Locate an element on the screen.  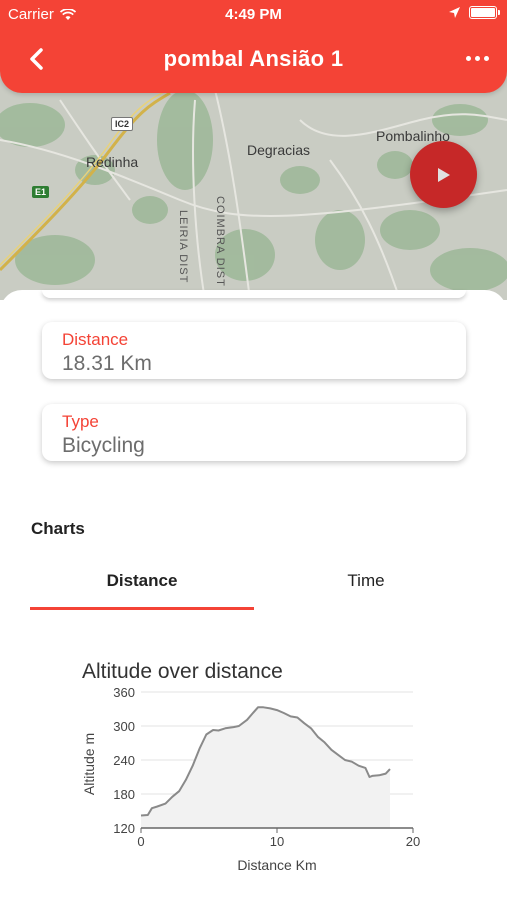
page-title: pombal Ansião 1 is located at coordinates (253, 58).